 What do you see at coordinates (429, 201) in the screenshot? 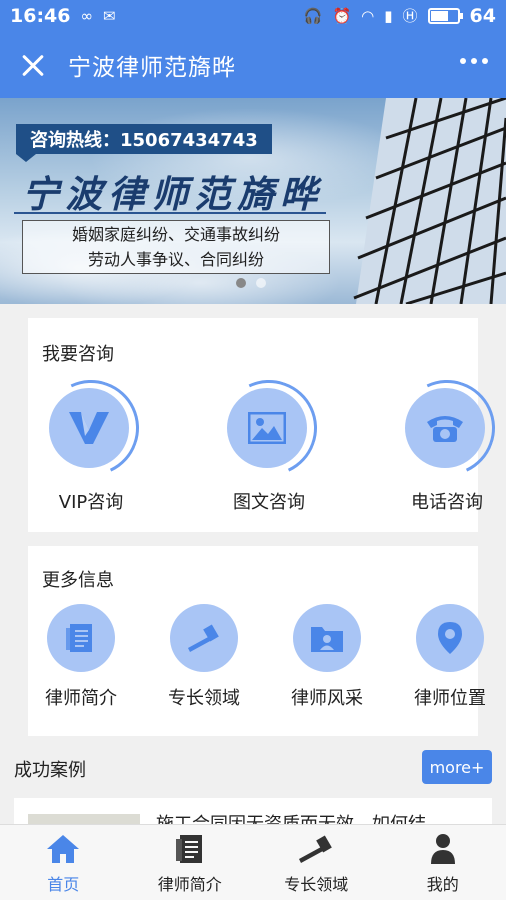
I see `building-image` at bounding box center [429, 201].